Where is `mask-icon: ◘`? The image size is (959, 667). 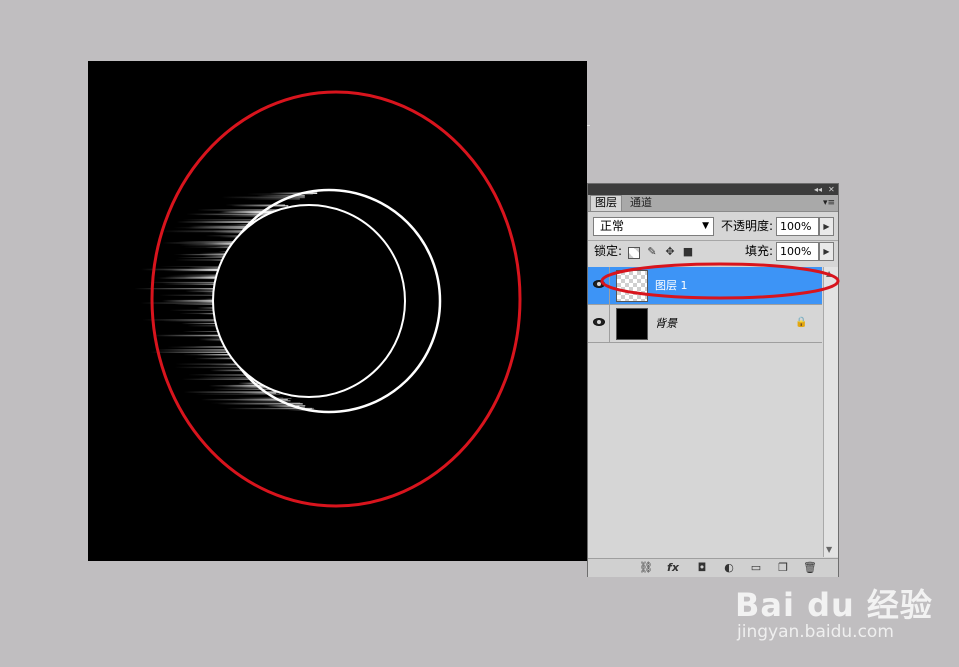
mask-icon: ◘ is located at coordinates (702, 568).